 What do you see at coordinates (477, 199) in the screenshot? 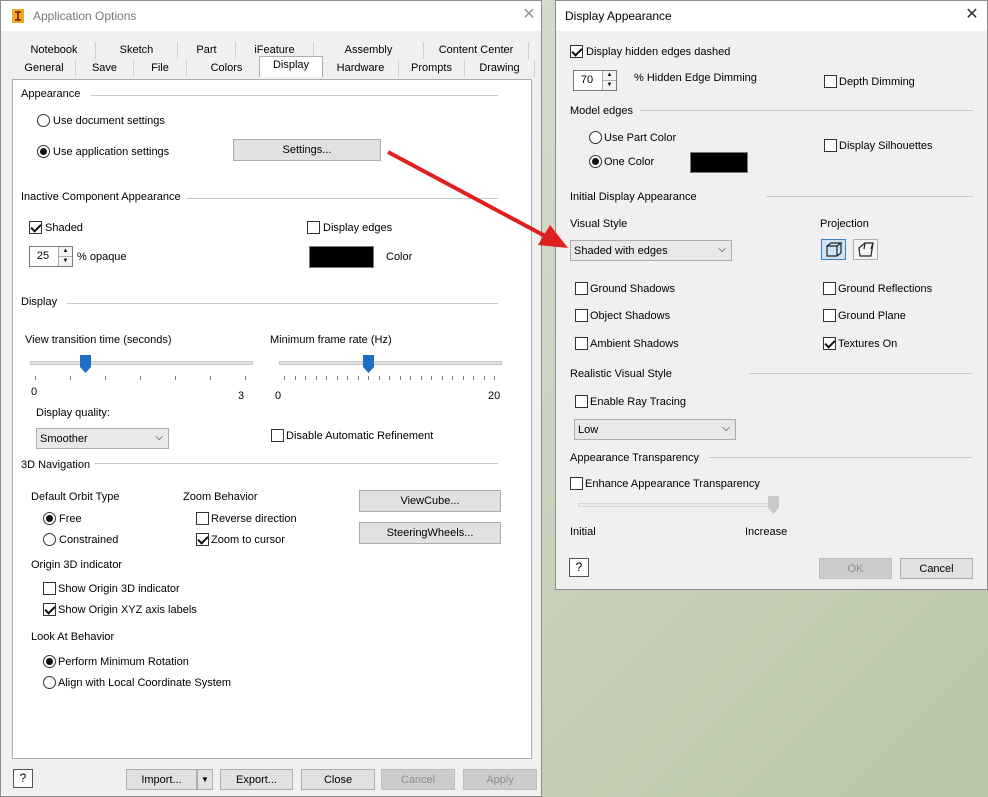
I see `red-arrow-annotation` at bounding box center [477, 199].